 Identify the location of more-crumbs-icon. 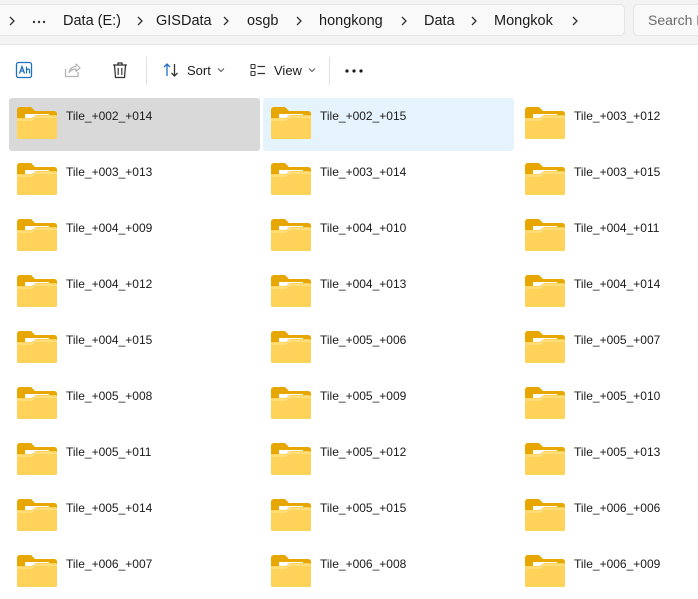
(39, 21).